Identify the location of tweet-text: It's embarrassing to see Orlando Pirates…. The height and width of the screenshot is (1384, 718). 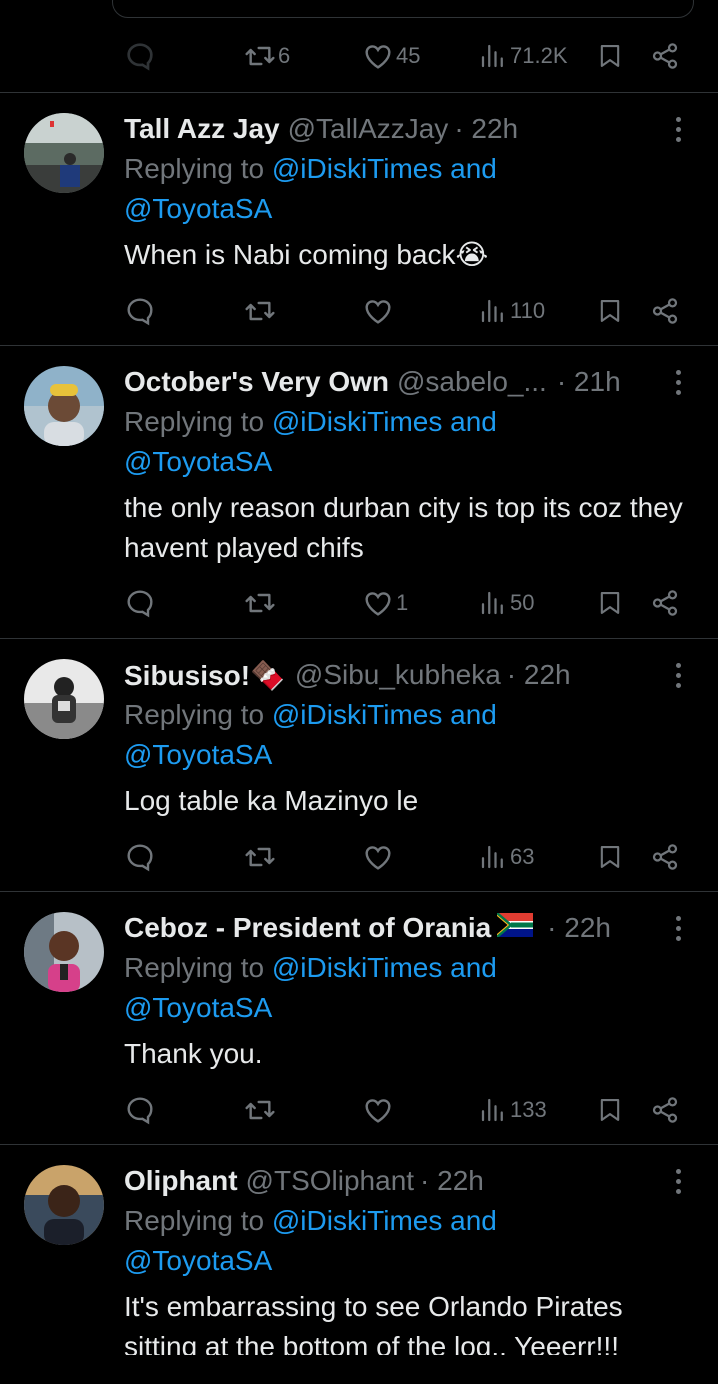
(373, 1323).